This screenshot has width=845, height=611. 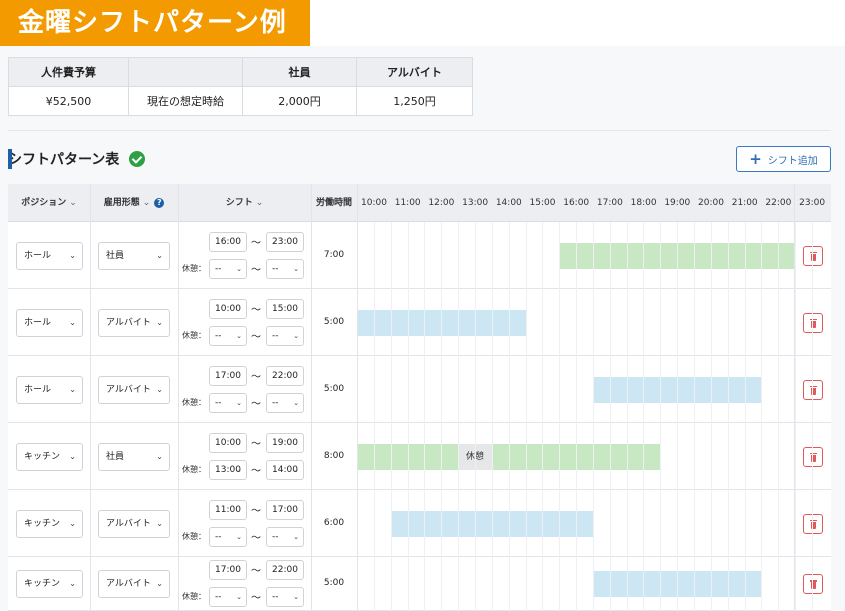 What do you see at coordinates (744, 203) in the screenshot?
I see `hour-label: 21:00` at bounding box center [744, 203].